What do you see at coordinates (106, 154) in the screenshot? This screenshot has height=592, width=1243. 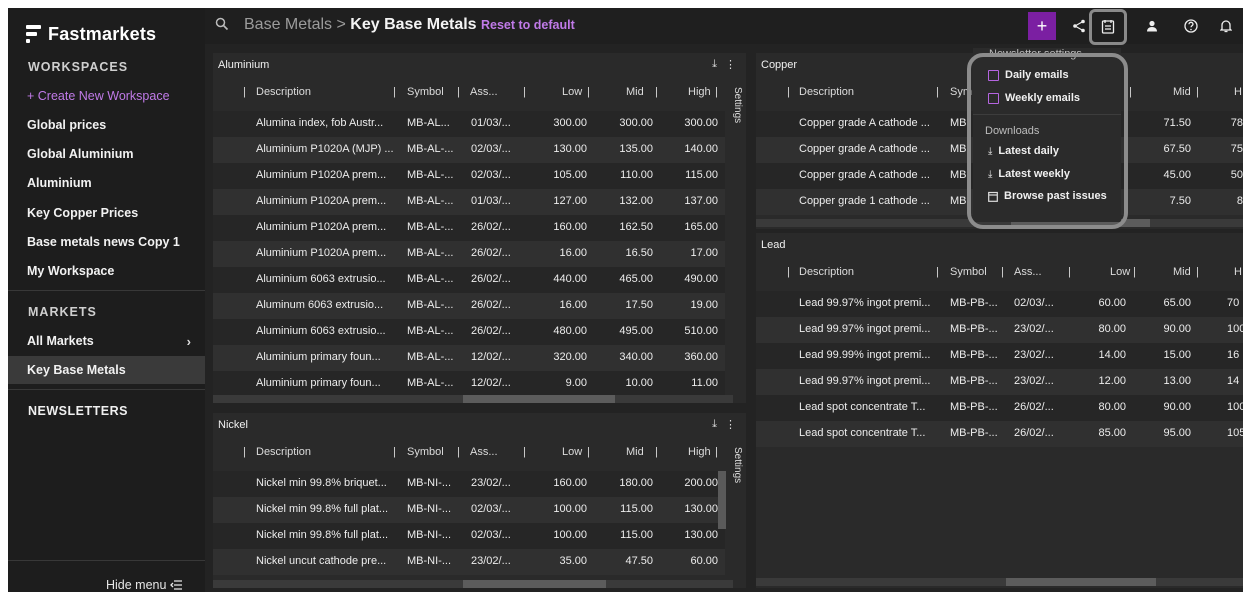 I see `sidebar-item-global-aluminium: Global Aluminium` at bounding box center [106, 154].